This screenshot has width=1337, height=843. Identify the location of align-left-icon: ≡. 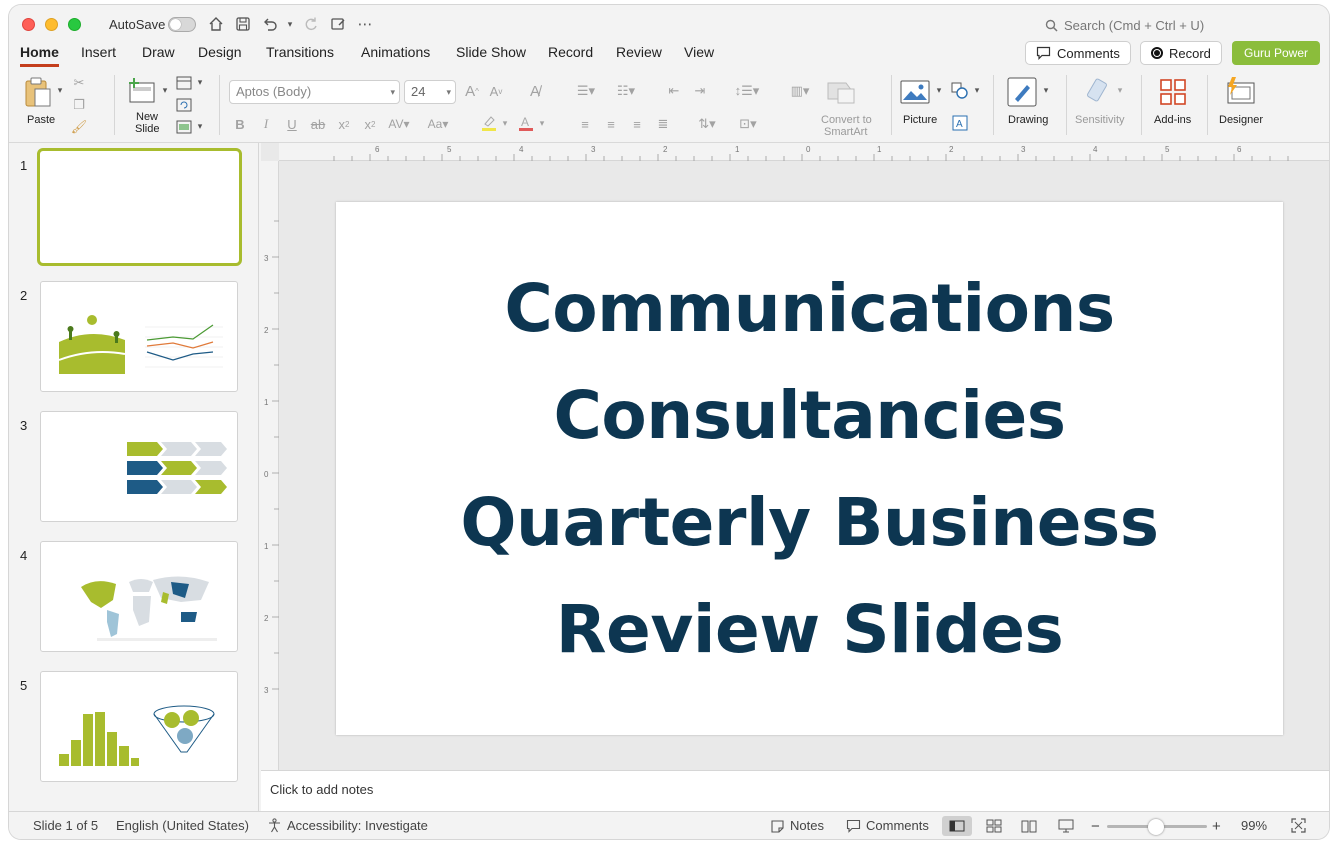
(585, 124).